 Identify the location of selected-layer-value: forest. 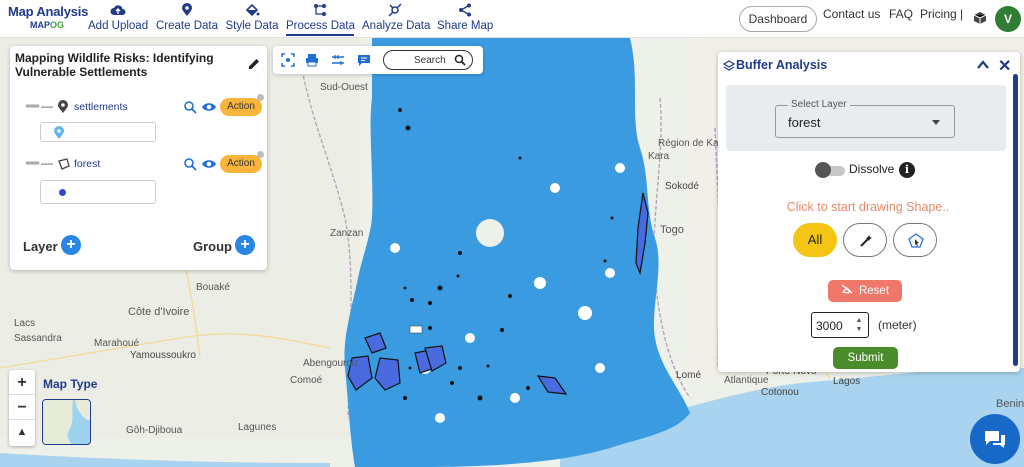
(804, 122).